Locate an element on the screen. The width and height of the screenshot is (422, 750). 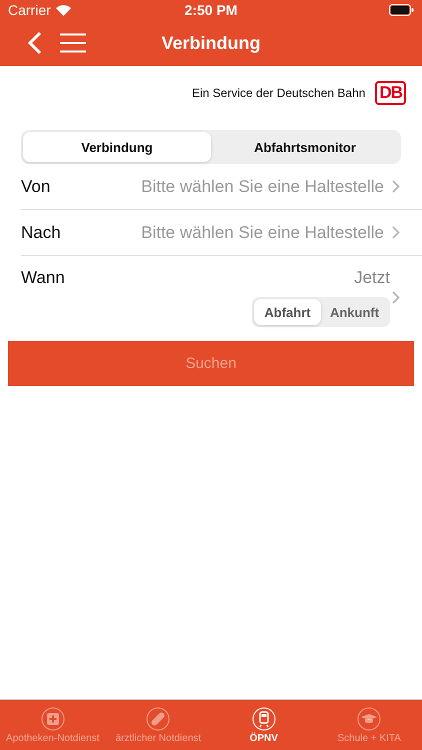
menu-icon is located at coordinates (73, 43).